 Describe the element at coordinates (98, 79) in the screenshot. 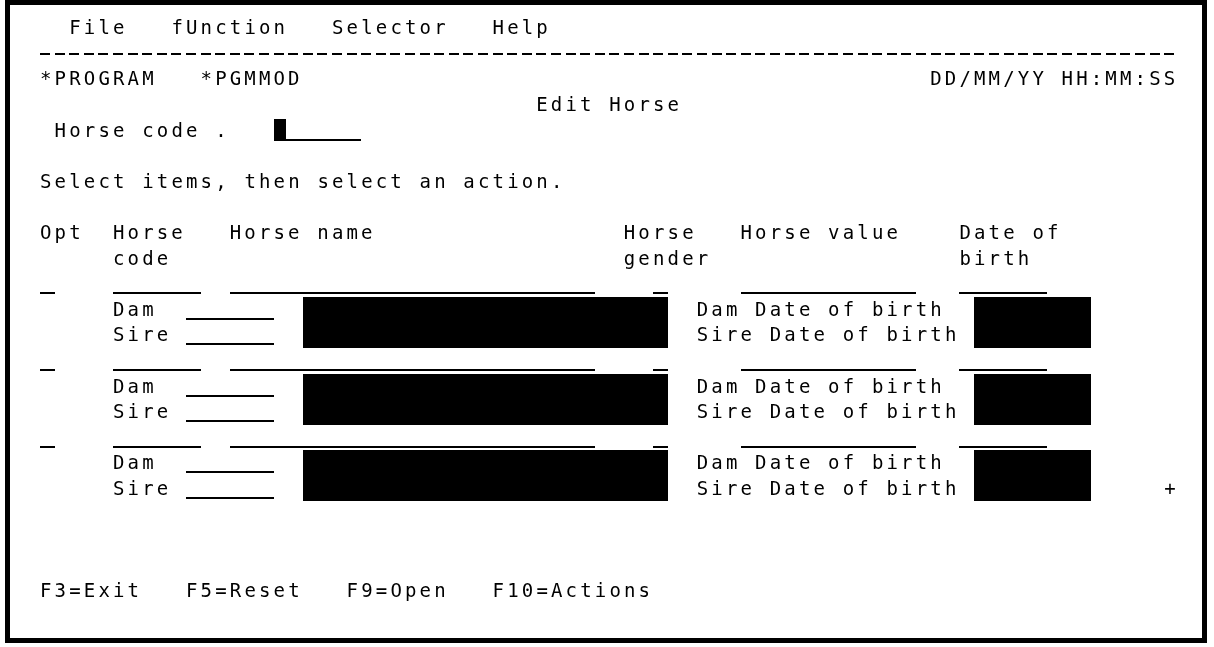

I see `program-name: *PROGRAM` at that location.